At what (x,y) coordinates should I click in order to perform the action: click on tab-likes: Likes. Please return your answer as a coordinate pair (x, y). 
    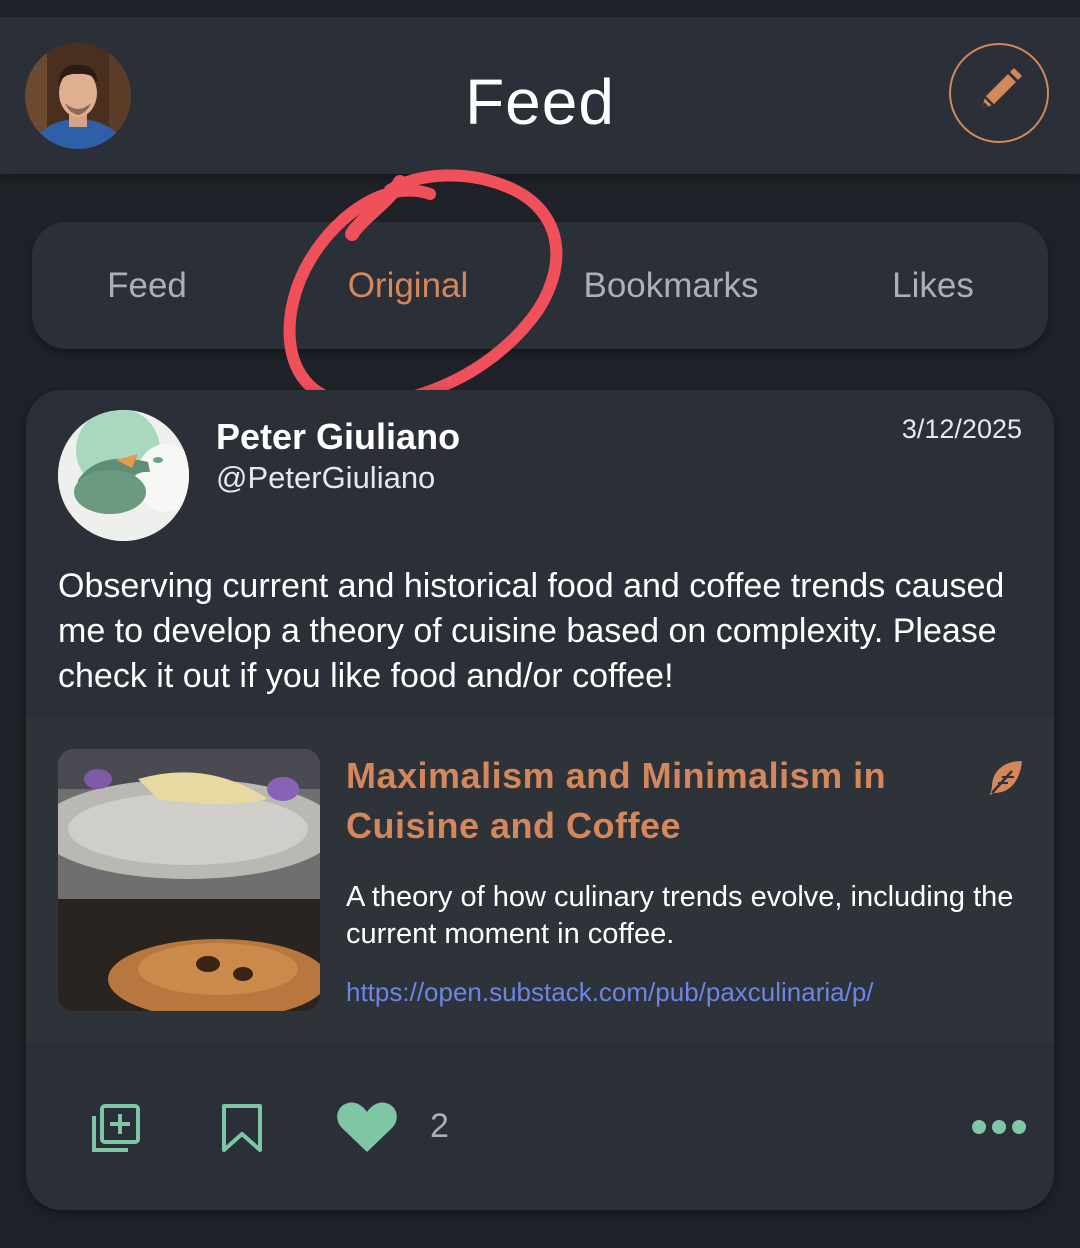
    Looking at the image, I should click on (933, 285).